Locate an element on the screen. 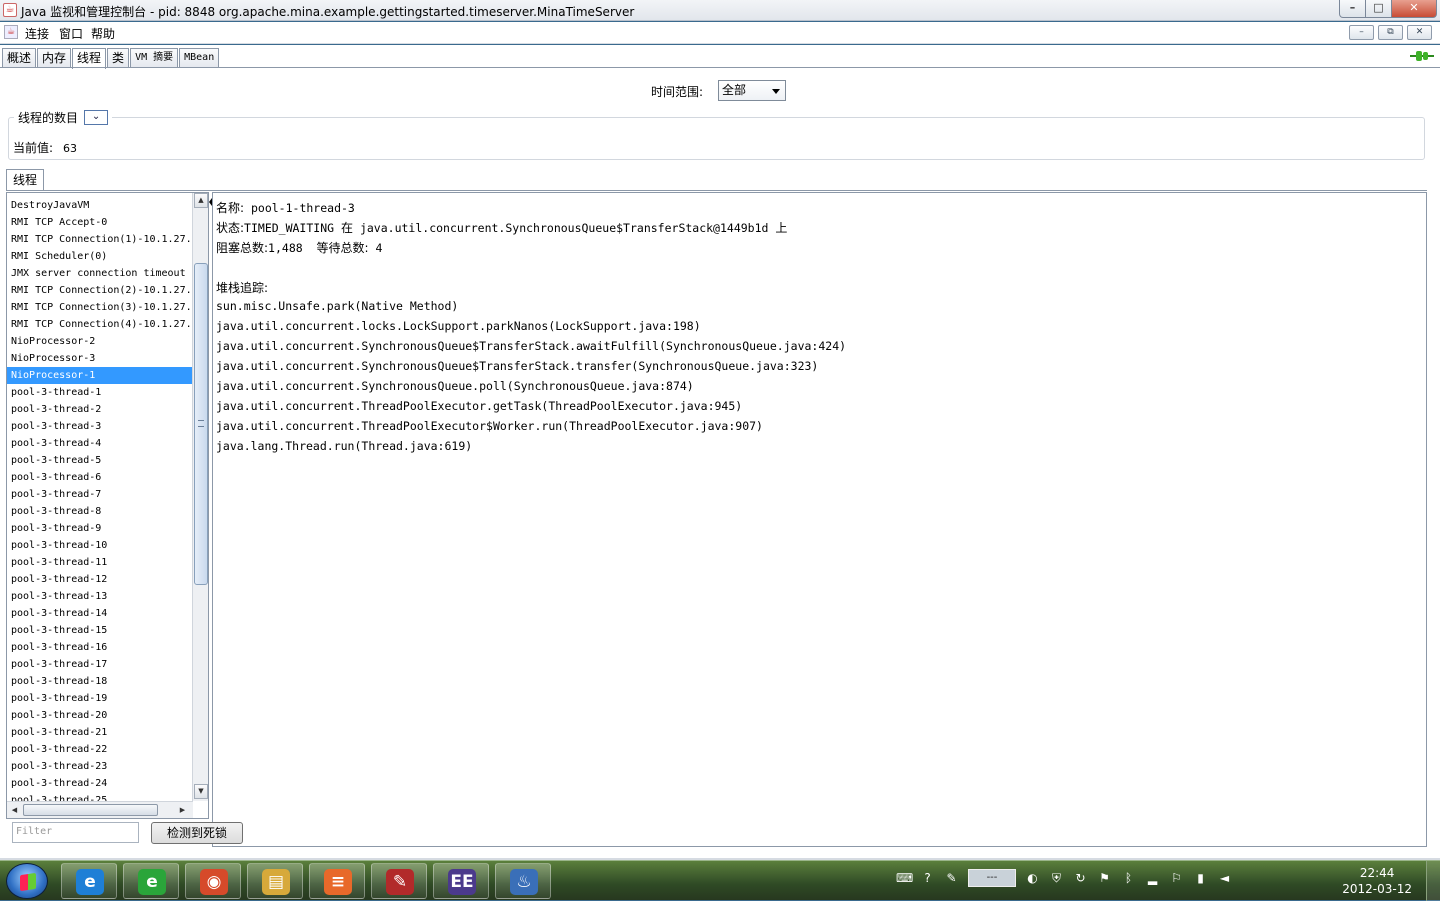 This screenshot has width=1440, height=901. thread-list-item: NioProcessor-2 is located at coordinates (99, 341).